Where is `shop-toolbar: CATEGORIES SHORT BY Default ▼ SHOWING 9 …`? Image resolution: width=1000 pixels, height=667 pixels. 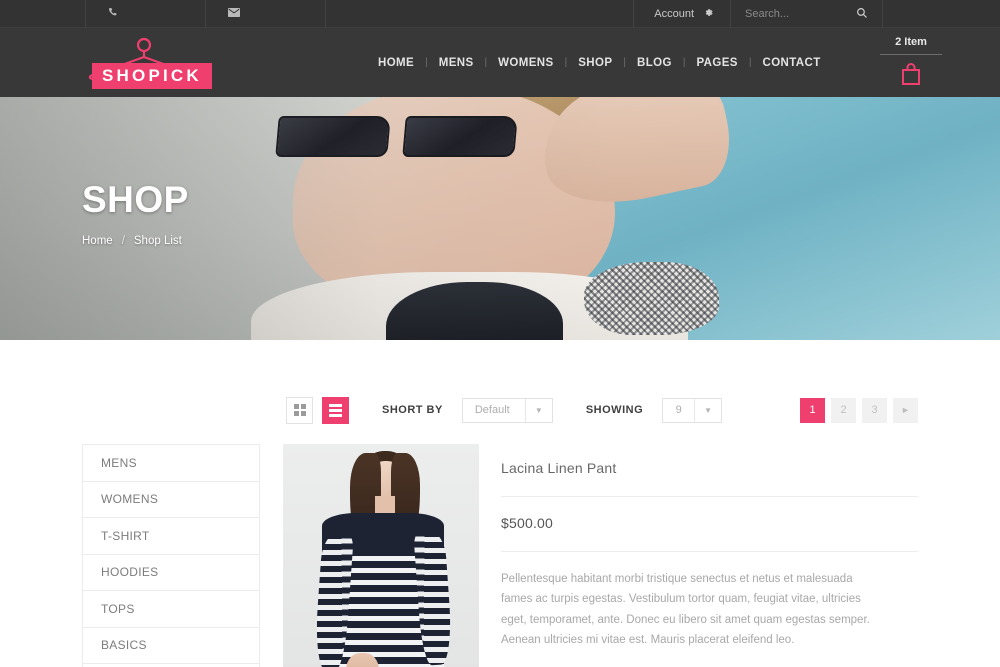
shop-toolbar: CATEGORIES SHORT BY Default ▼ SHOWING 9 … is located at coordinates (500, 410).